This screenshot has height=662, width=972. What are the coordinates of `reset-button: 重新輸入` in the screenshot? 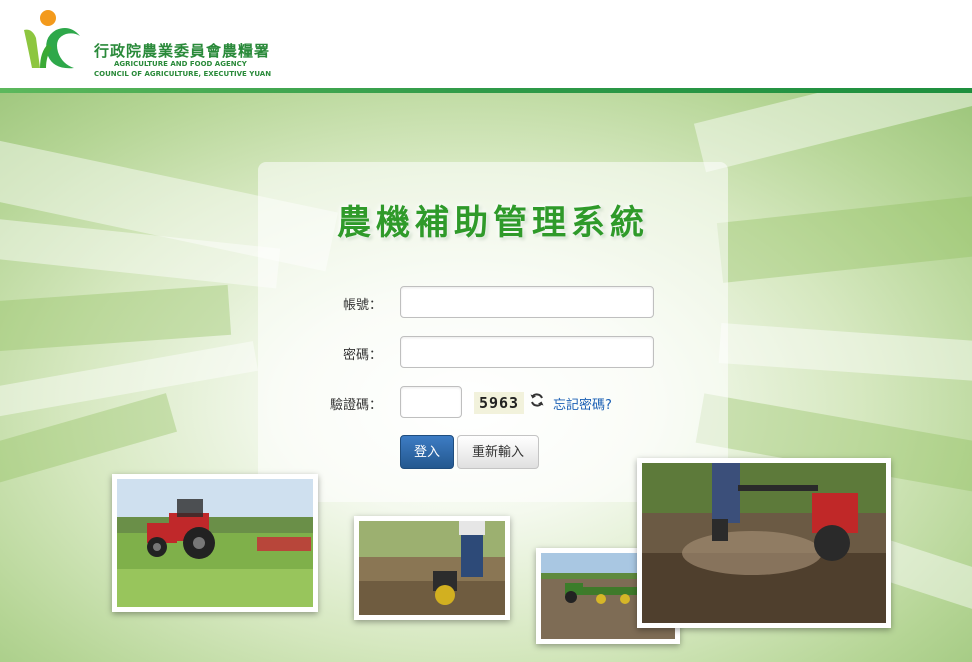 It's located at (498, 452).